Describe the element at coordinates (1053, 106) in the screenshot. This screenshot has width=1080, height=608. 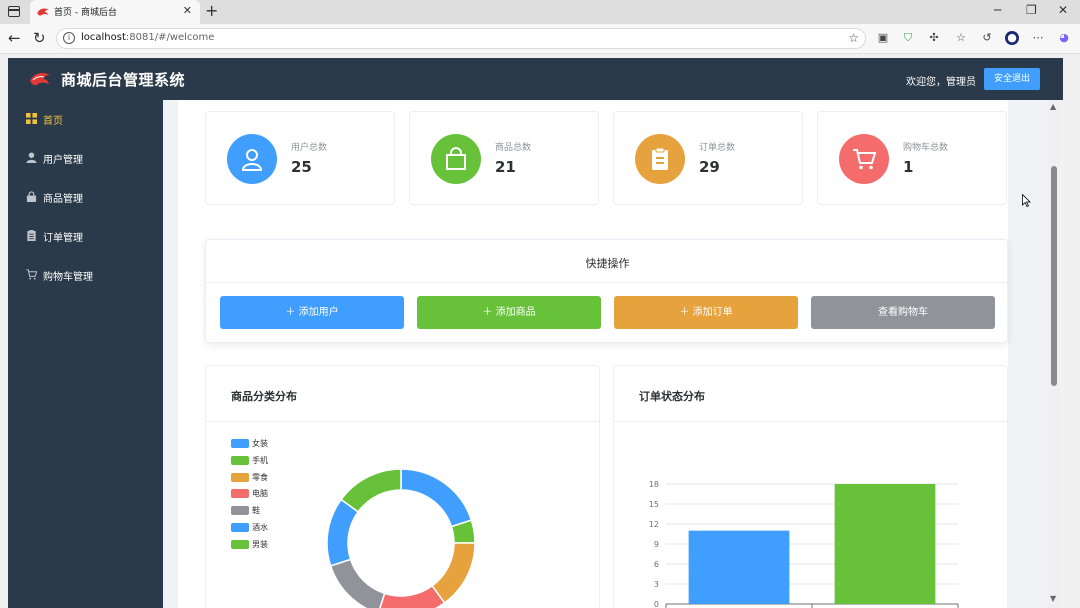
I see `scroll-up-icon: ▲` at that location.